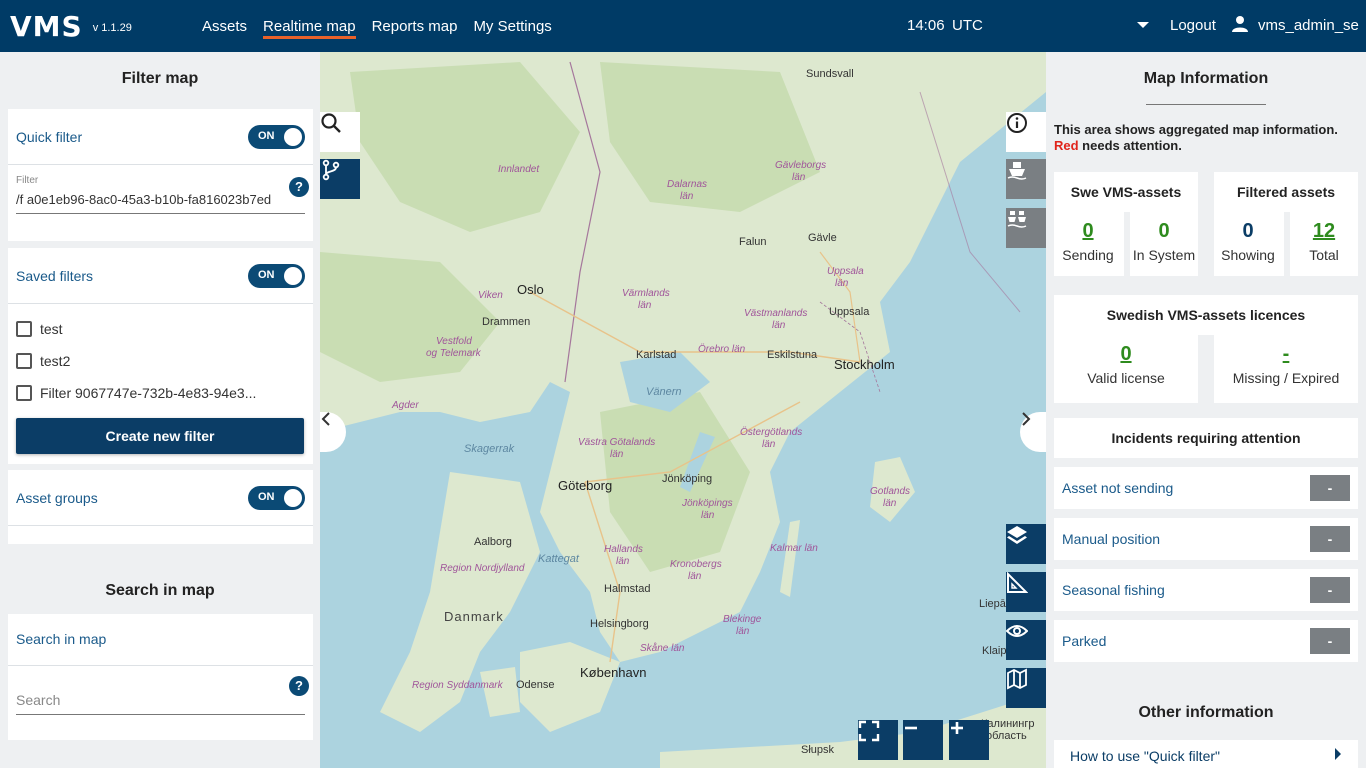  I want to click on map-info-button, so click(1026, 132).